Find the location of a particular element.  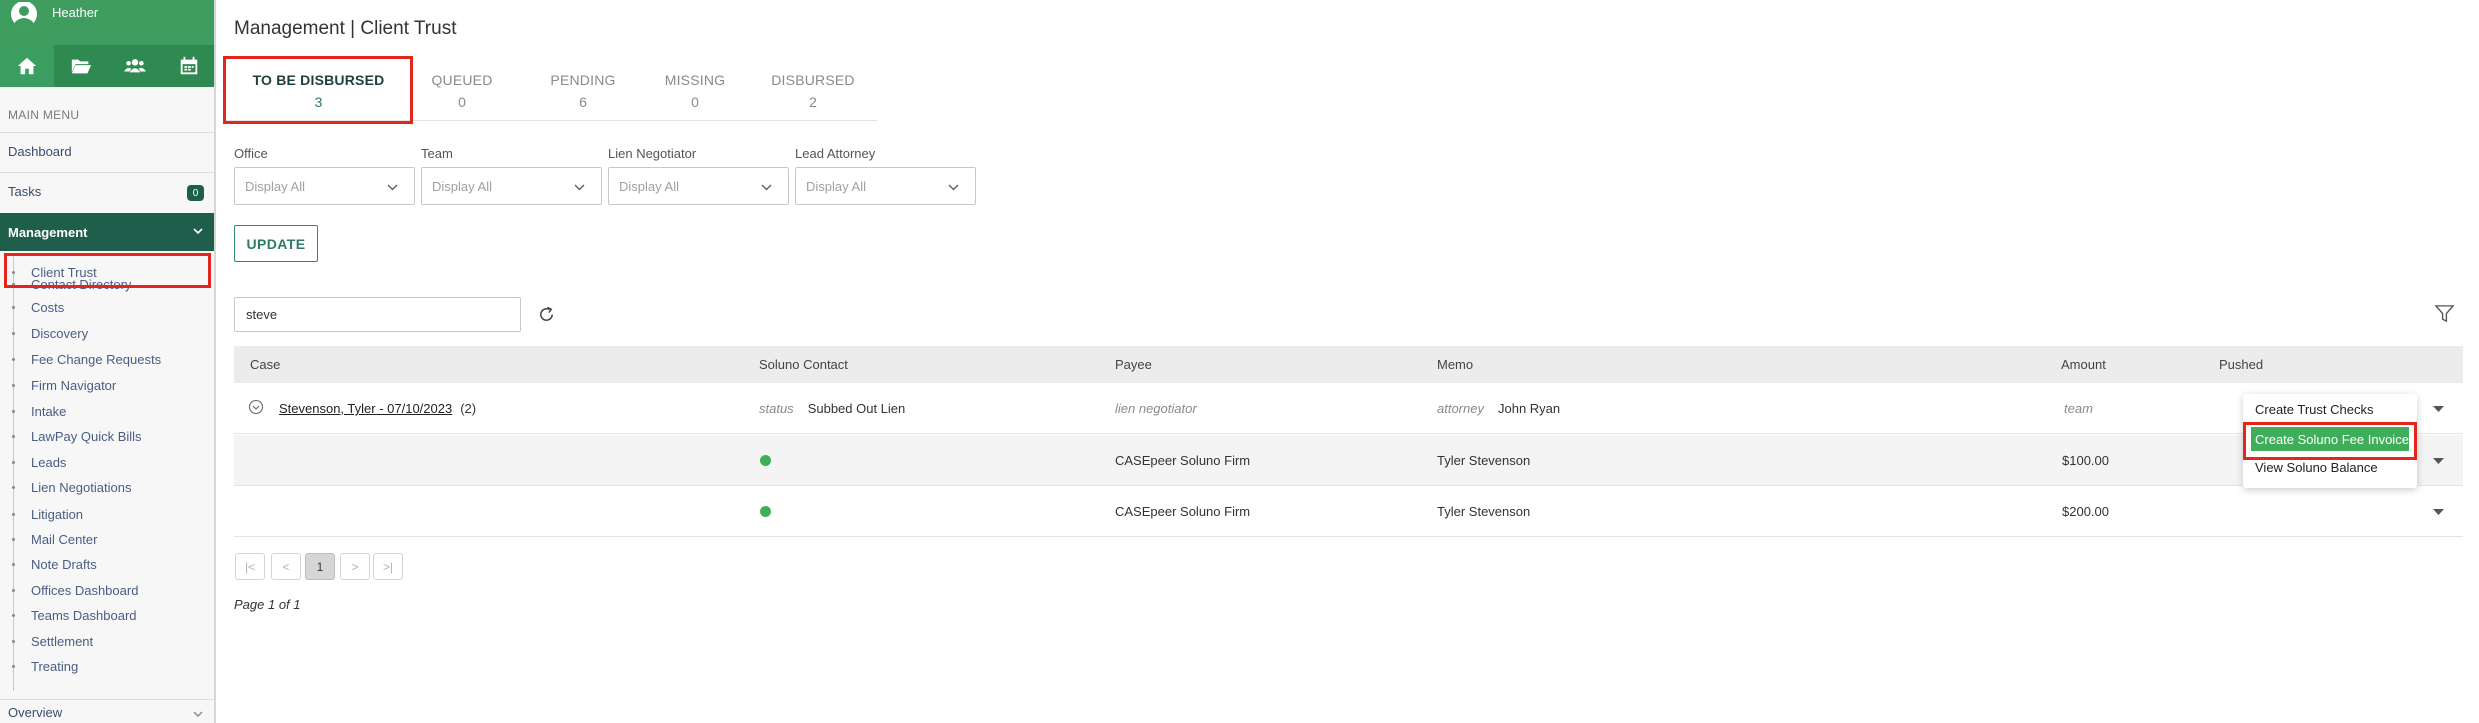

column-header-soluno-contact: Soluno Contact is located at coordinates (803, 364).